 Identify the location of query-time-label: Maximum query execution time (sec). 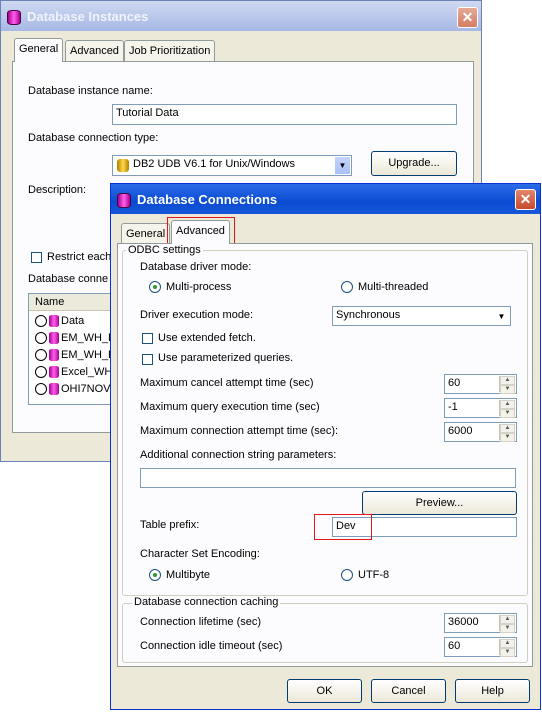
(230, 407).